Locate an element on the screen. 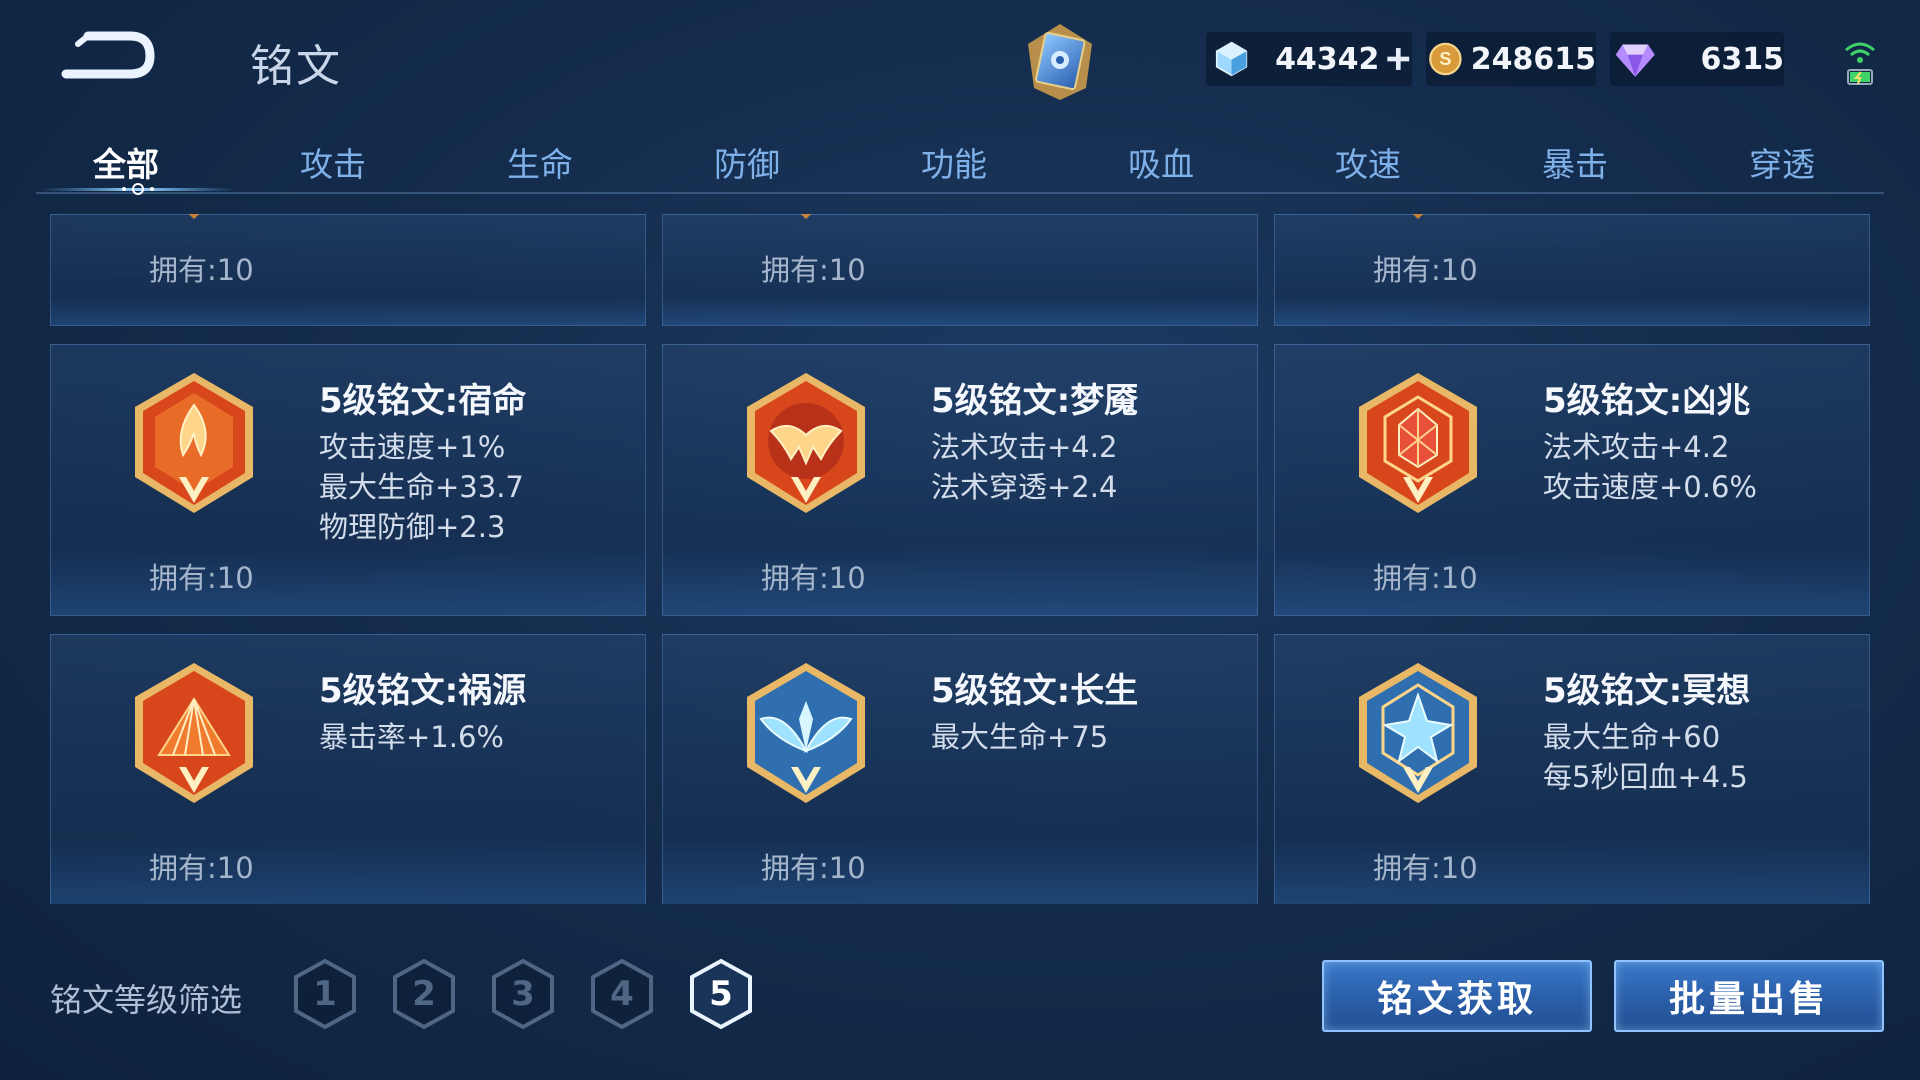  rune-stat: 暴击率+1.6% is located at coordinates (411, 737).